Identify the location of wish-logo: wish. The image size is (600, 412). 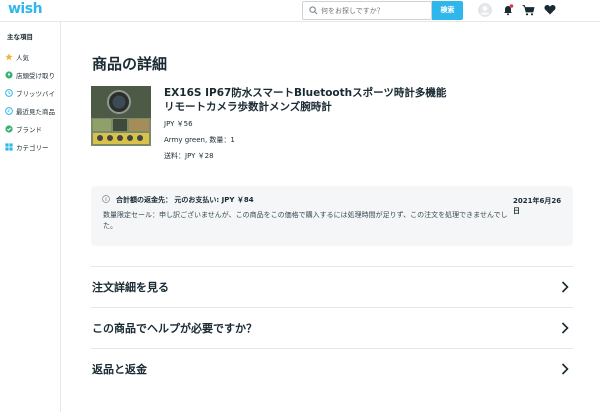
(25, 9).